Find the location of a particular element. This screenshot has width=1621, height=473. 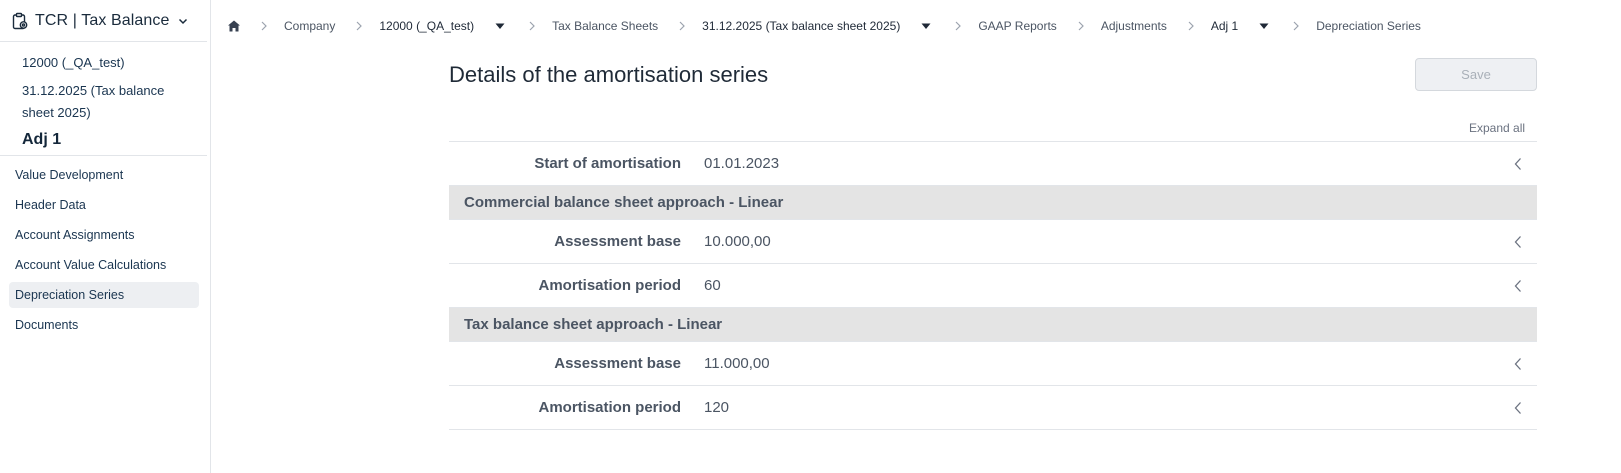

field-value: 120 is located at coordinates (717, 407).